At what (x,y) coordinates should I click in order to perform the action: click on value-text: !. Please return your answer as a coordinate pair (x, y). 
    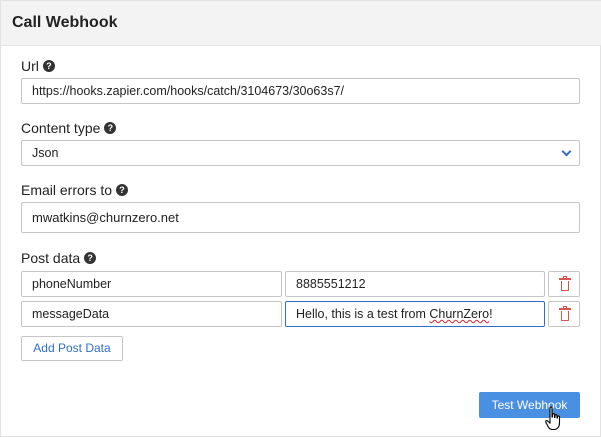
    Looking at the image, I should click on (491, 314).